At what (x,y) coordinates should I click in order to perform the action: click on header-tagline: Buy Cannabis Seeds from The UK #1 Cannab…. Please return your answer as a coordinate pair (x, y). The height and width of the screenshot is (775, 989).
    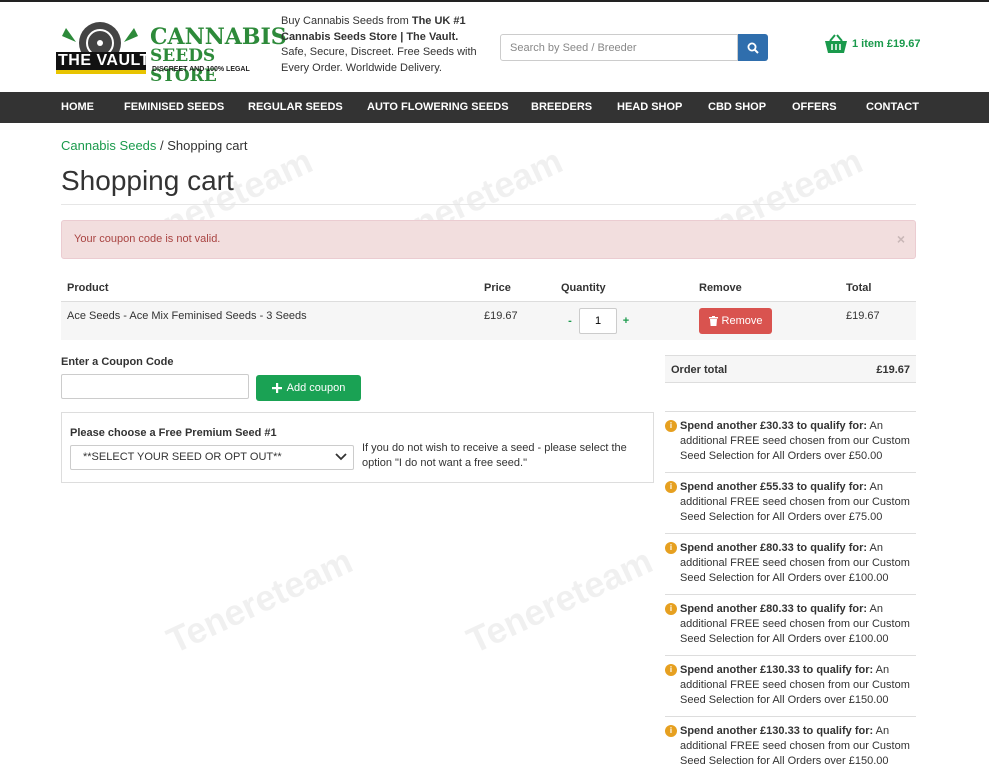
    Looking at the image, I should click on (383, 45).